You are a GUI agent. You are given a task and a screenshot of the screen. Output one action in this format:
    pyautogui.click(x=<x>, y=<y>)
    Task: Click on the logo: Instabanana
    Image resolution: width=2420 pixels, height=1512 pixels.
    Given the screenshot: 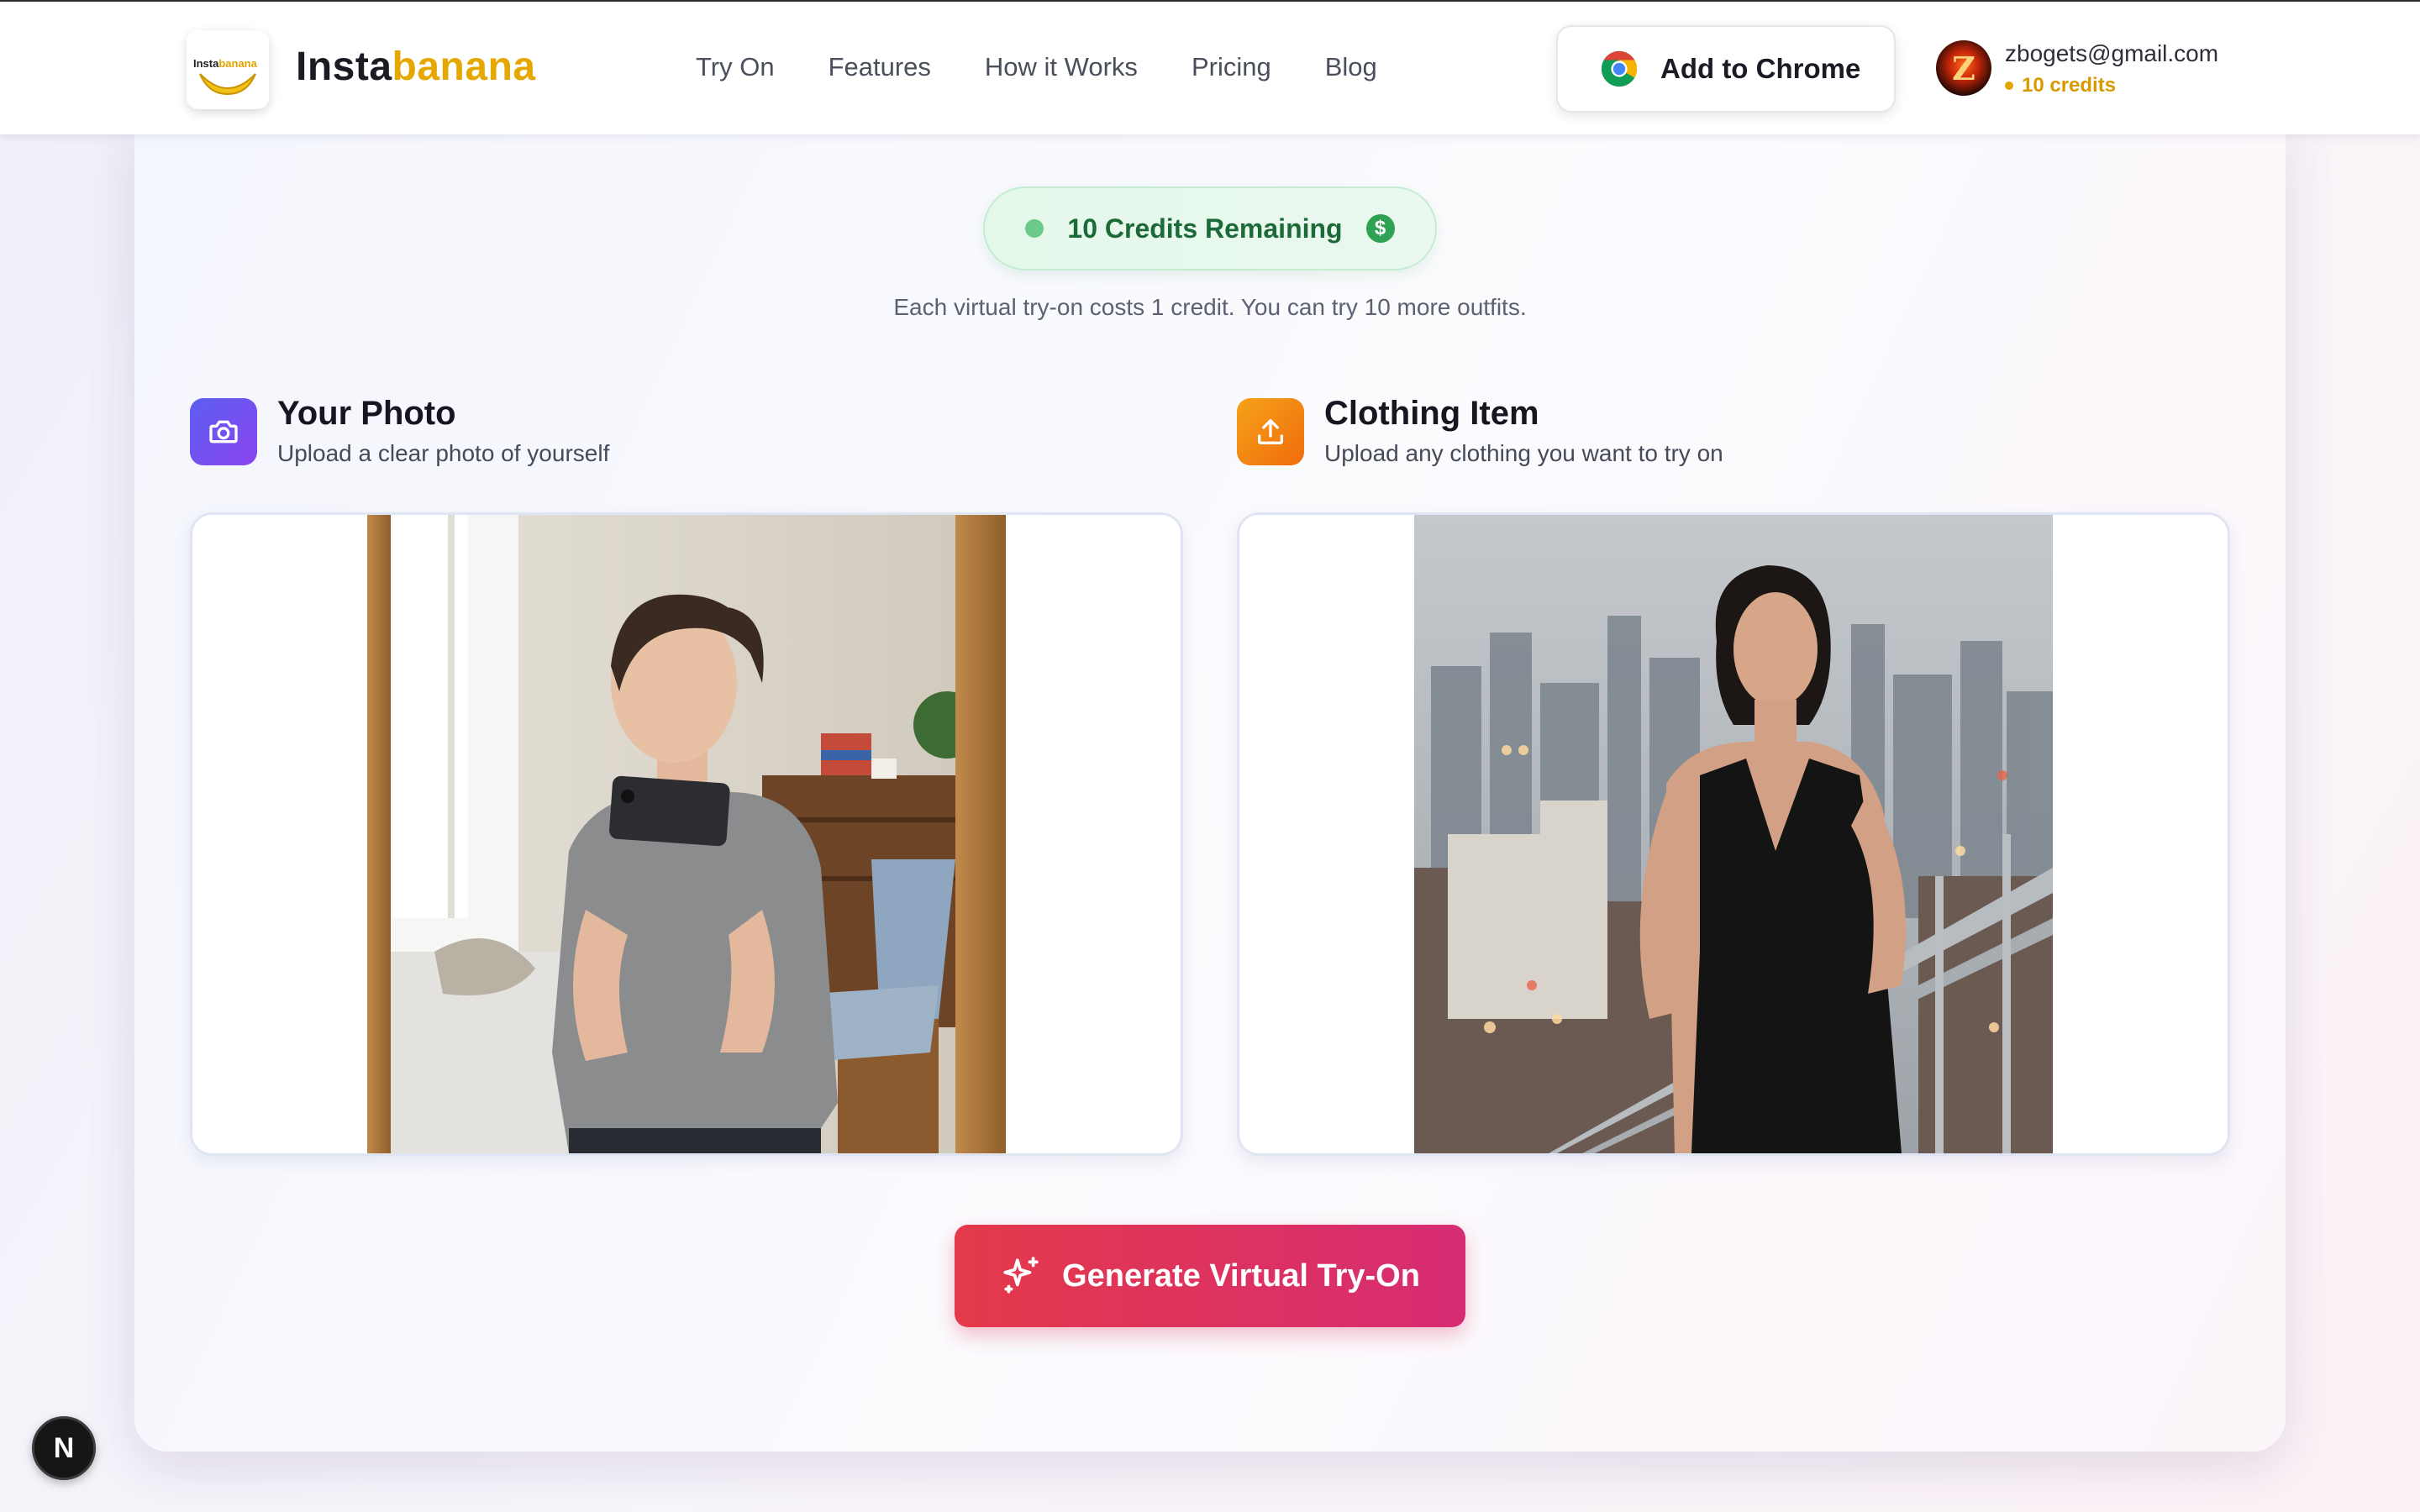 What is the action you would take?
    pyautogui.click(x=228, y=69)
    